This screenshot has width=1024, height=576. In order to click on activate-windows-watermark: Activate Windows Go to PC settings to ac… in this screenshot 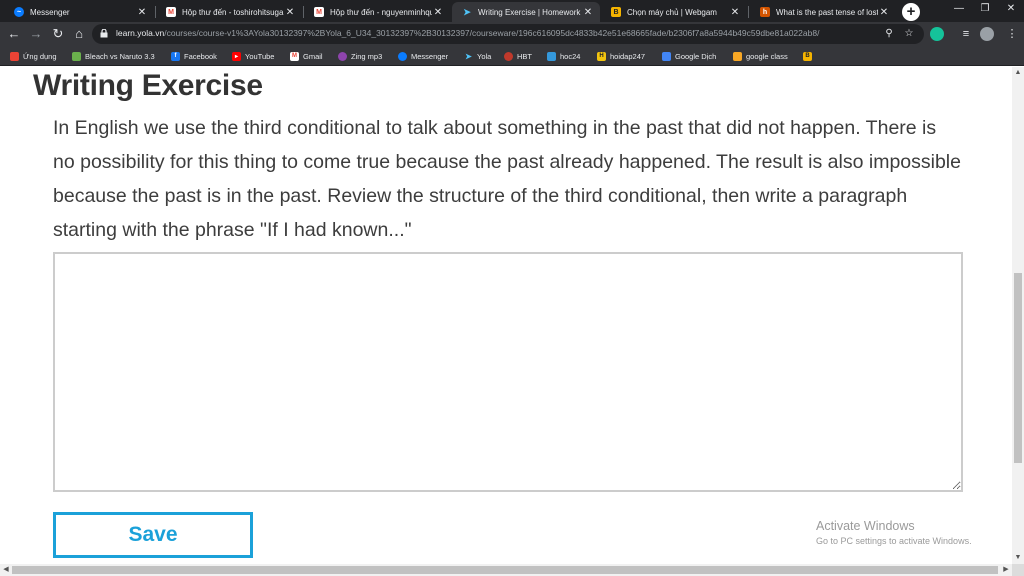, I will do `click(894, 532)`.